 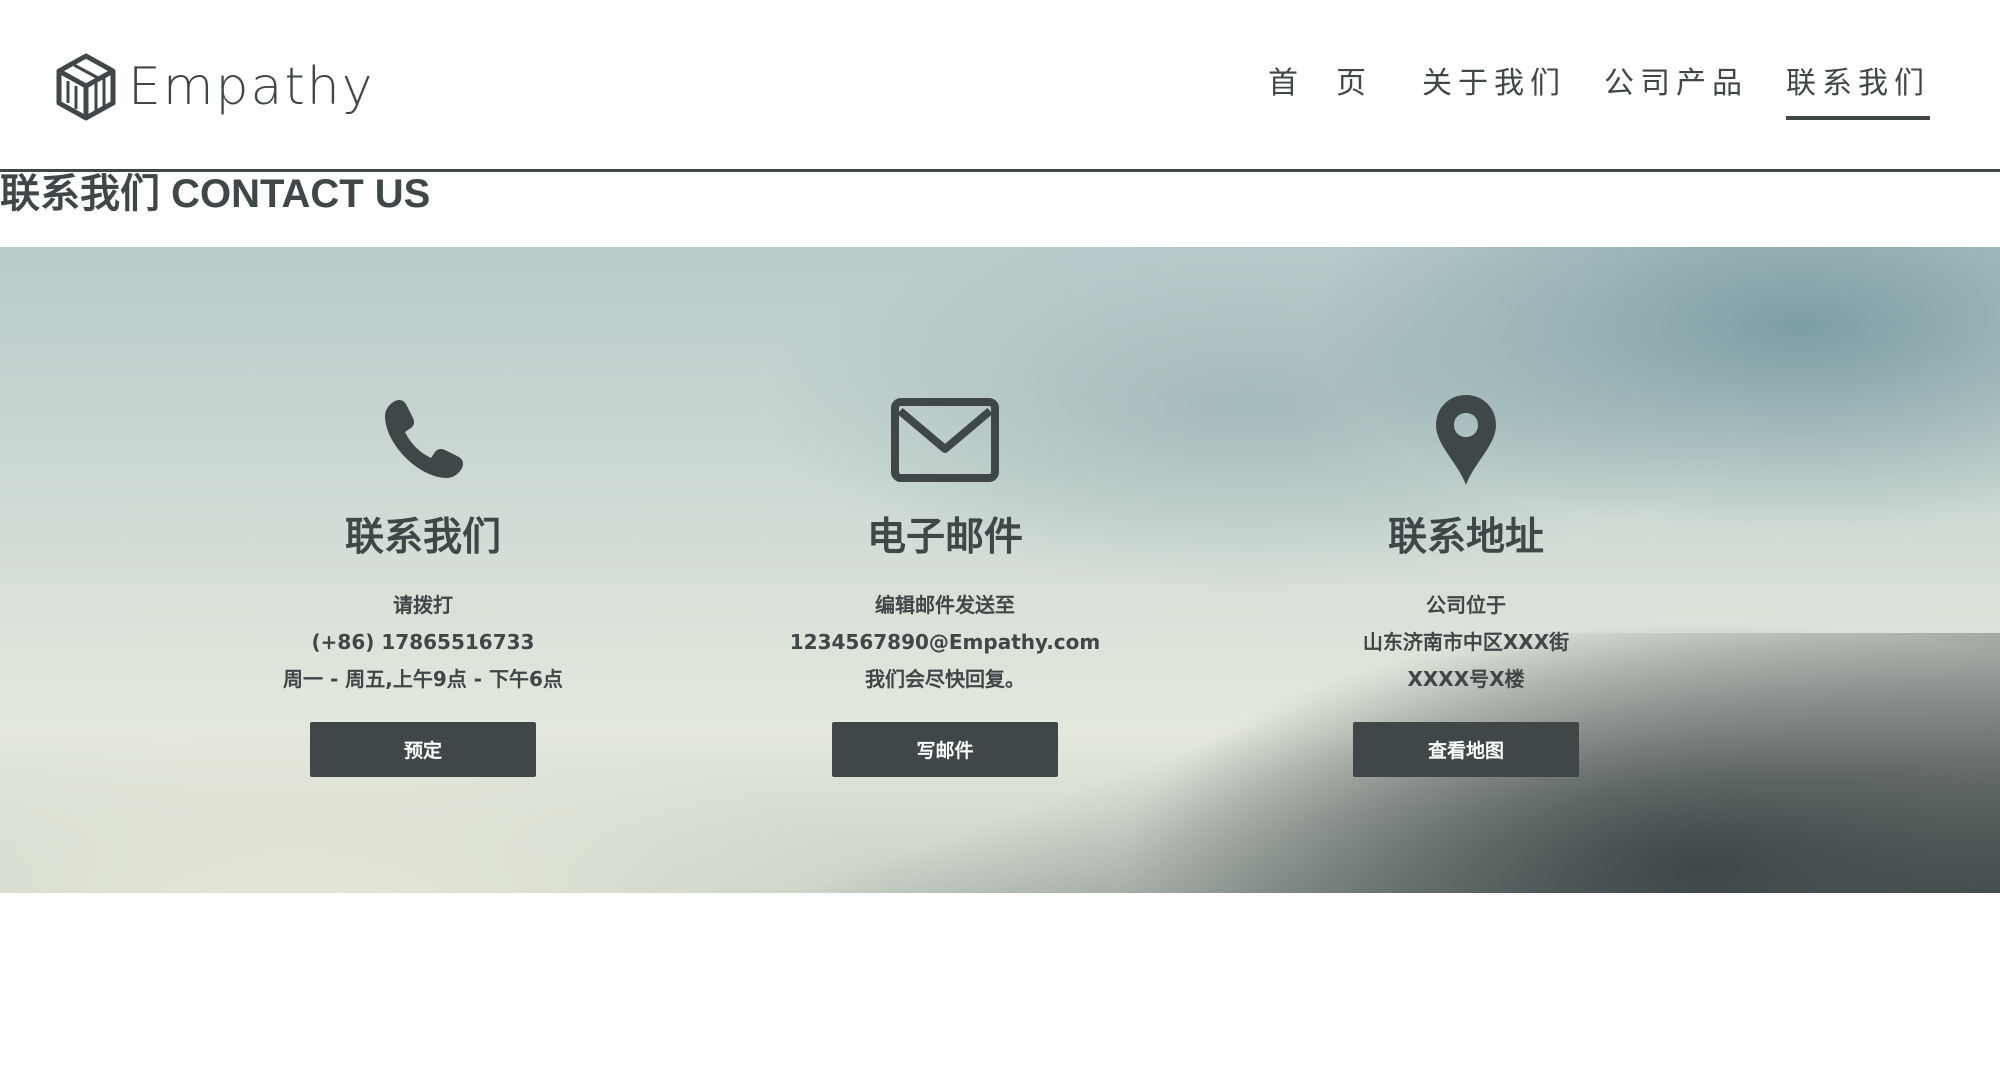 What do you see at coordinates (423, 679) in the screenshot?
I see `business-hours: 周一 - 周五,上午9点 - 下午6点` at bounding box center [423, 679].